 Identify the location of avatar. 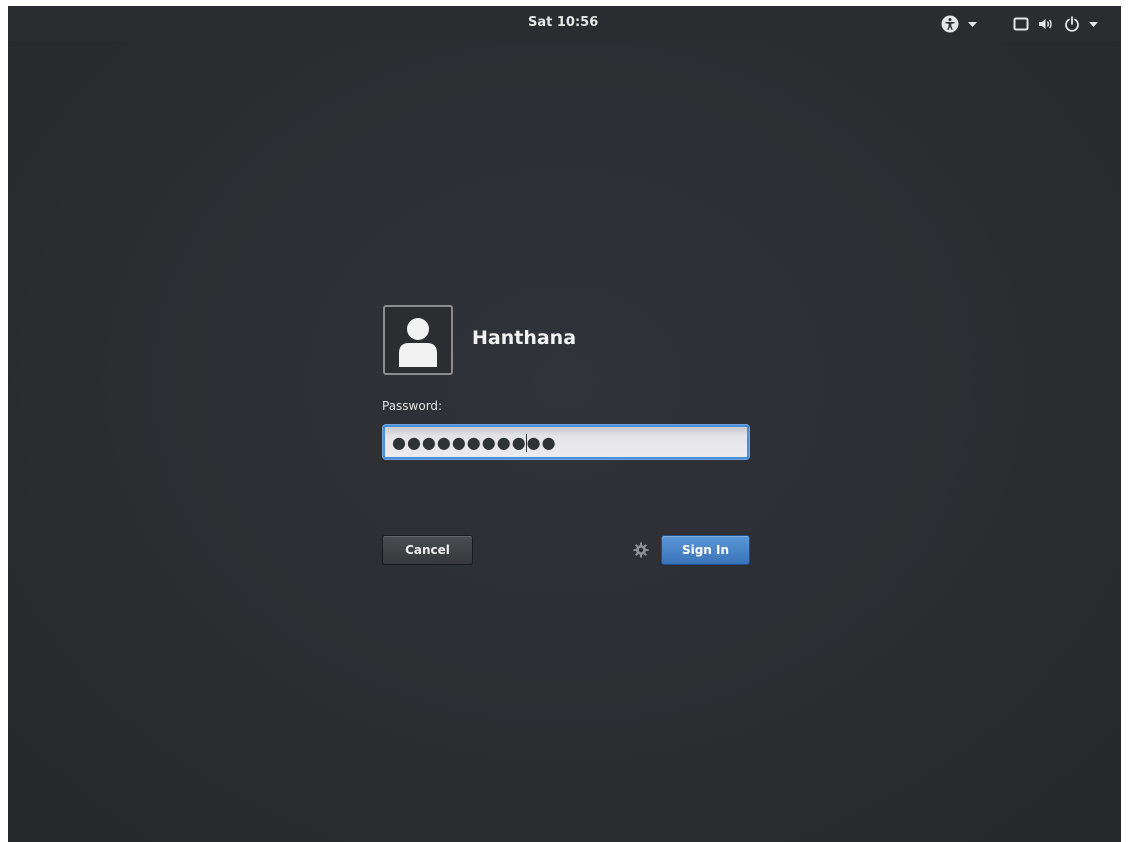
(418, 340).